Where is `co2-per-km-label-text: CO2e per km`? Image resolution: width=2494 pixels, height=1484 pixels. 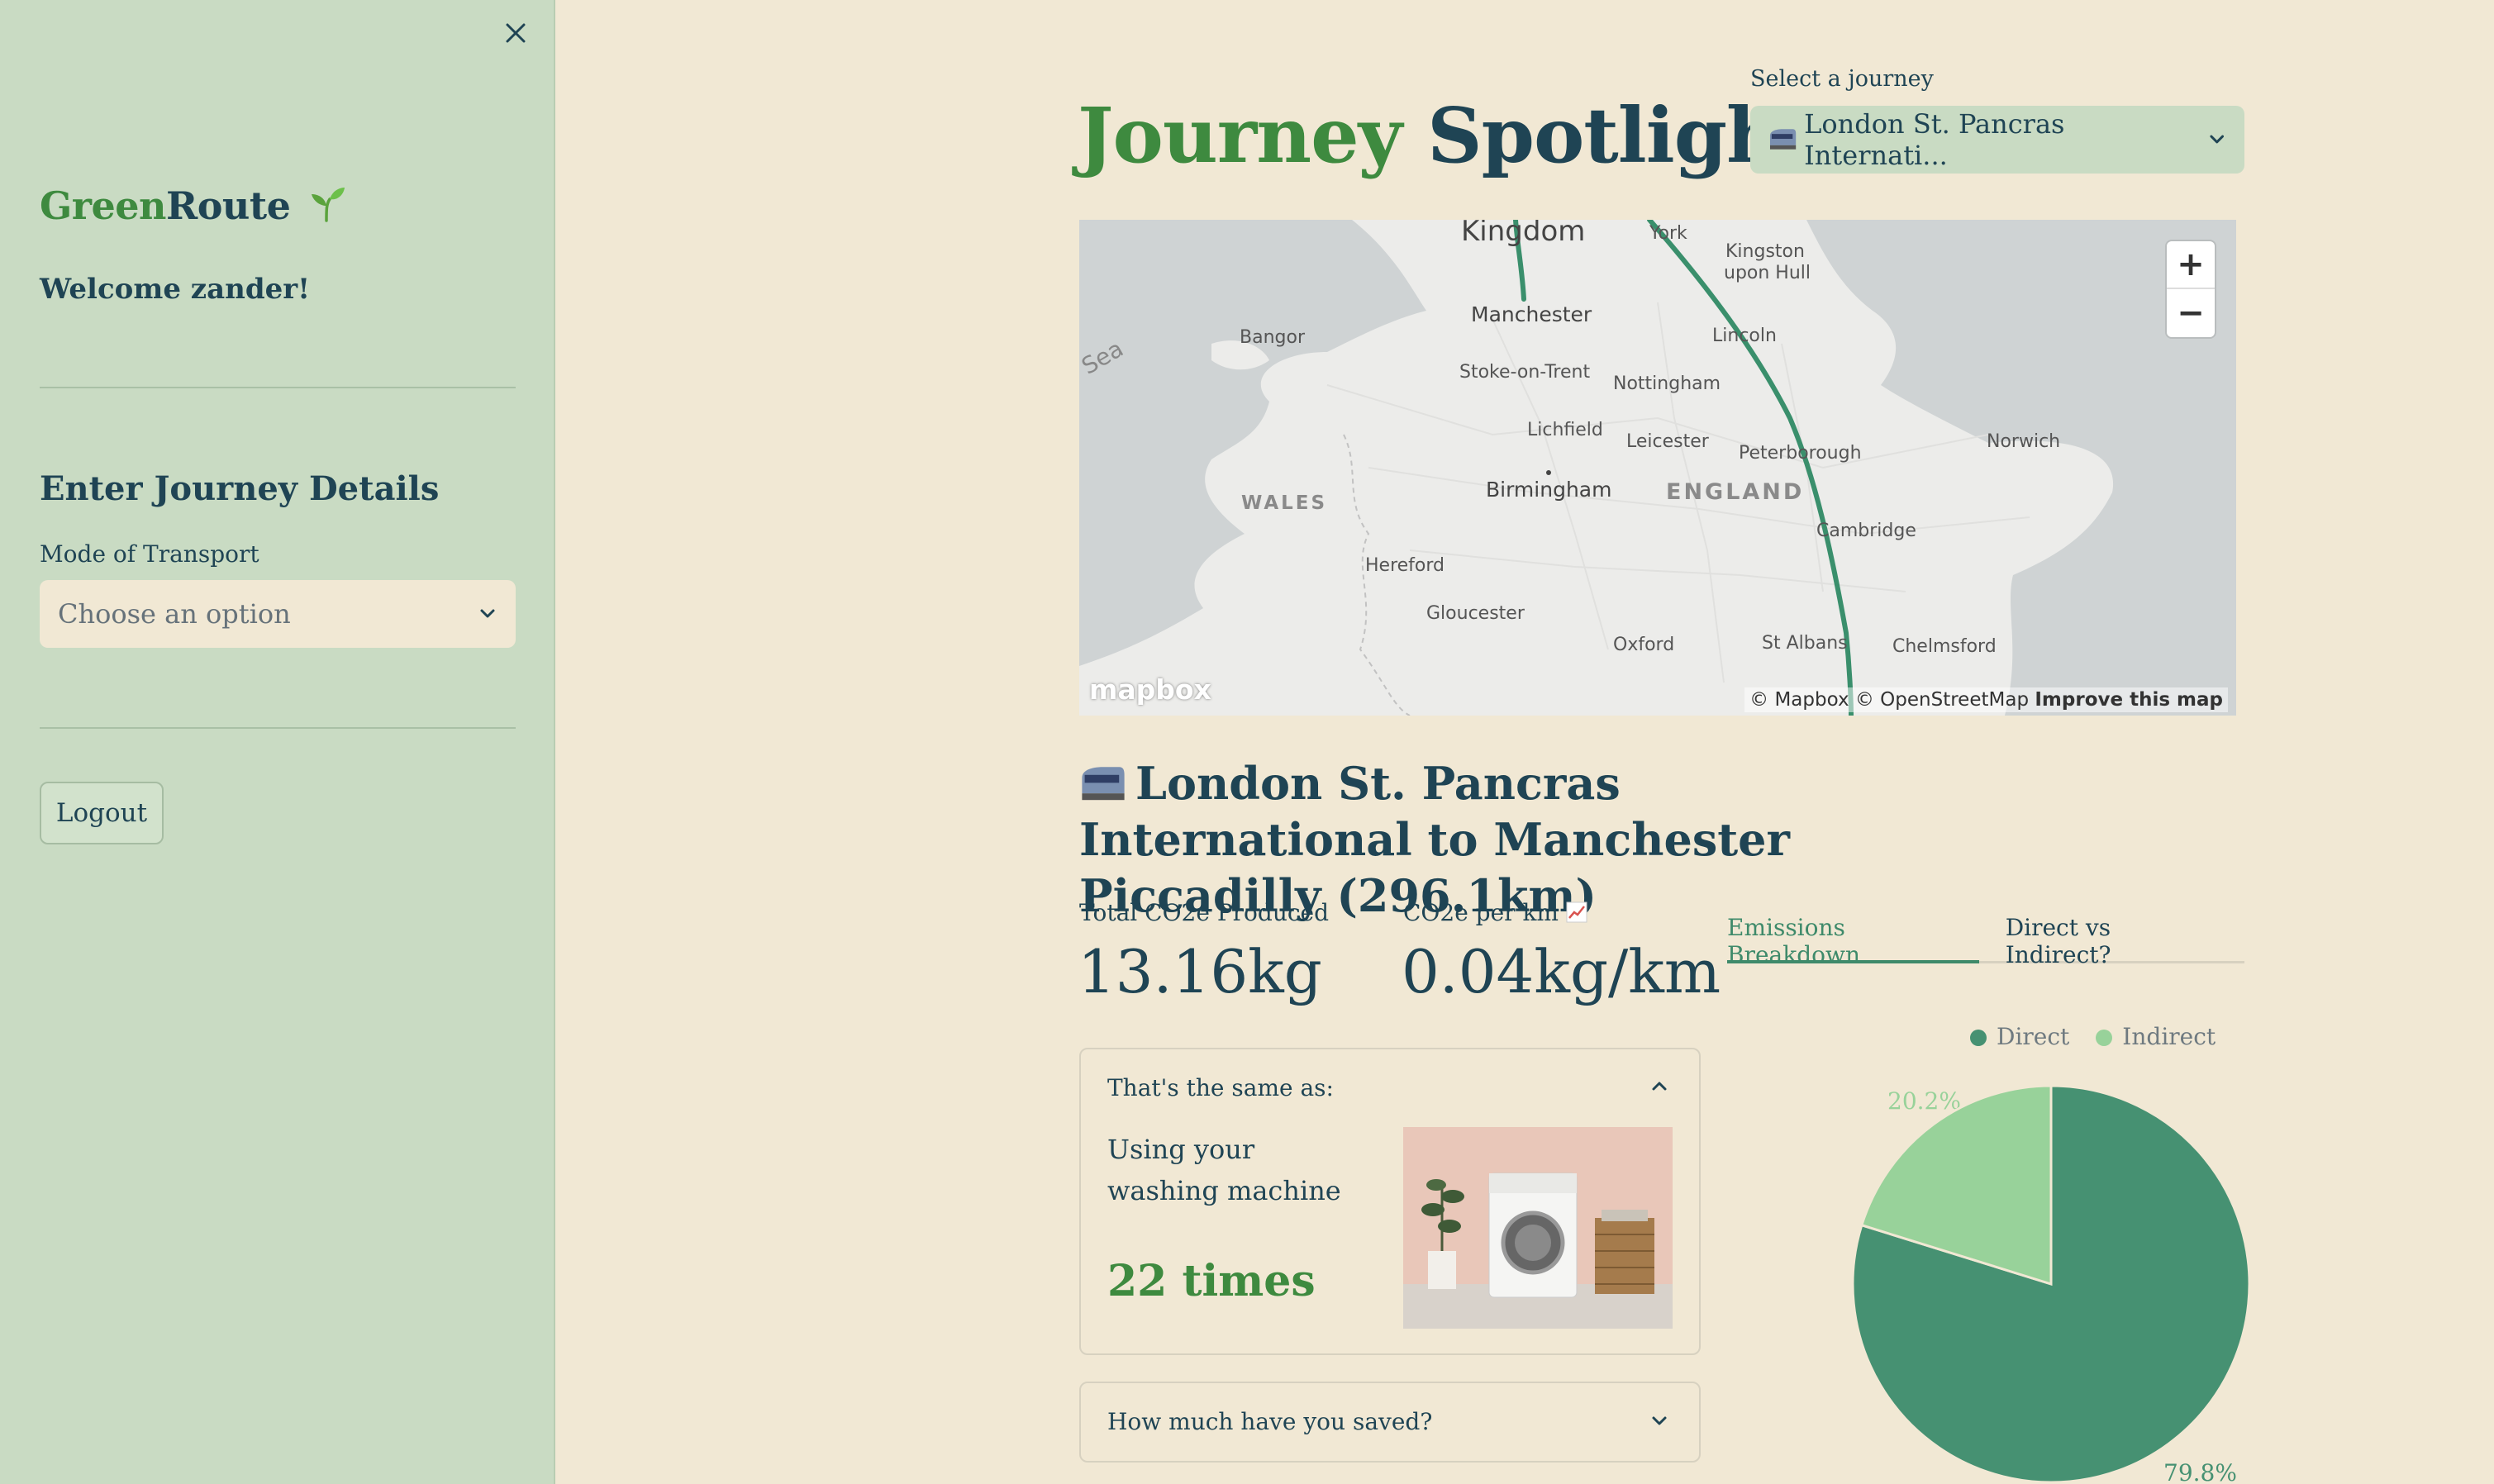 co2-per-km-label-text: CO2e per km is located at coordinates (1481, 912).